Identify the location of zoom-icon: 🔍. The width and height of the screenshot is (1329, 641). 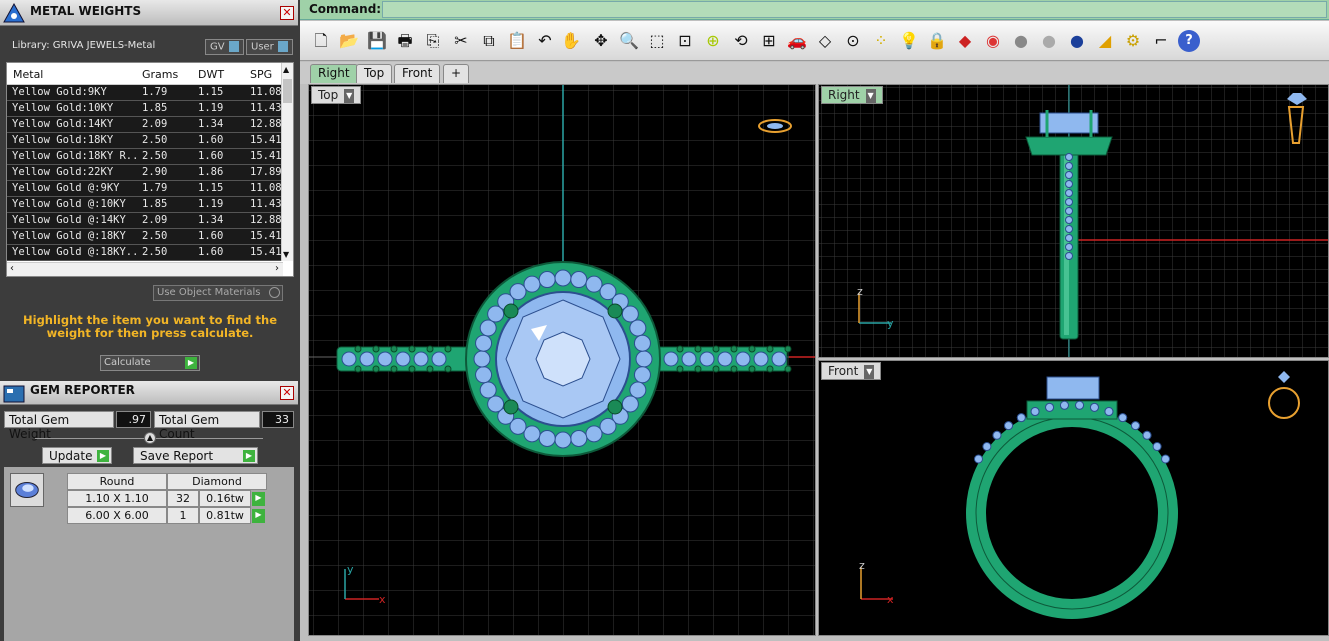
(629, 41).